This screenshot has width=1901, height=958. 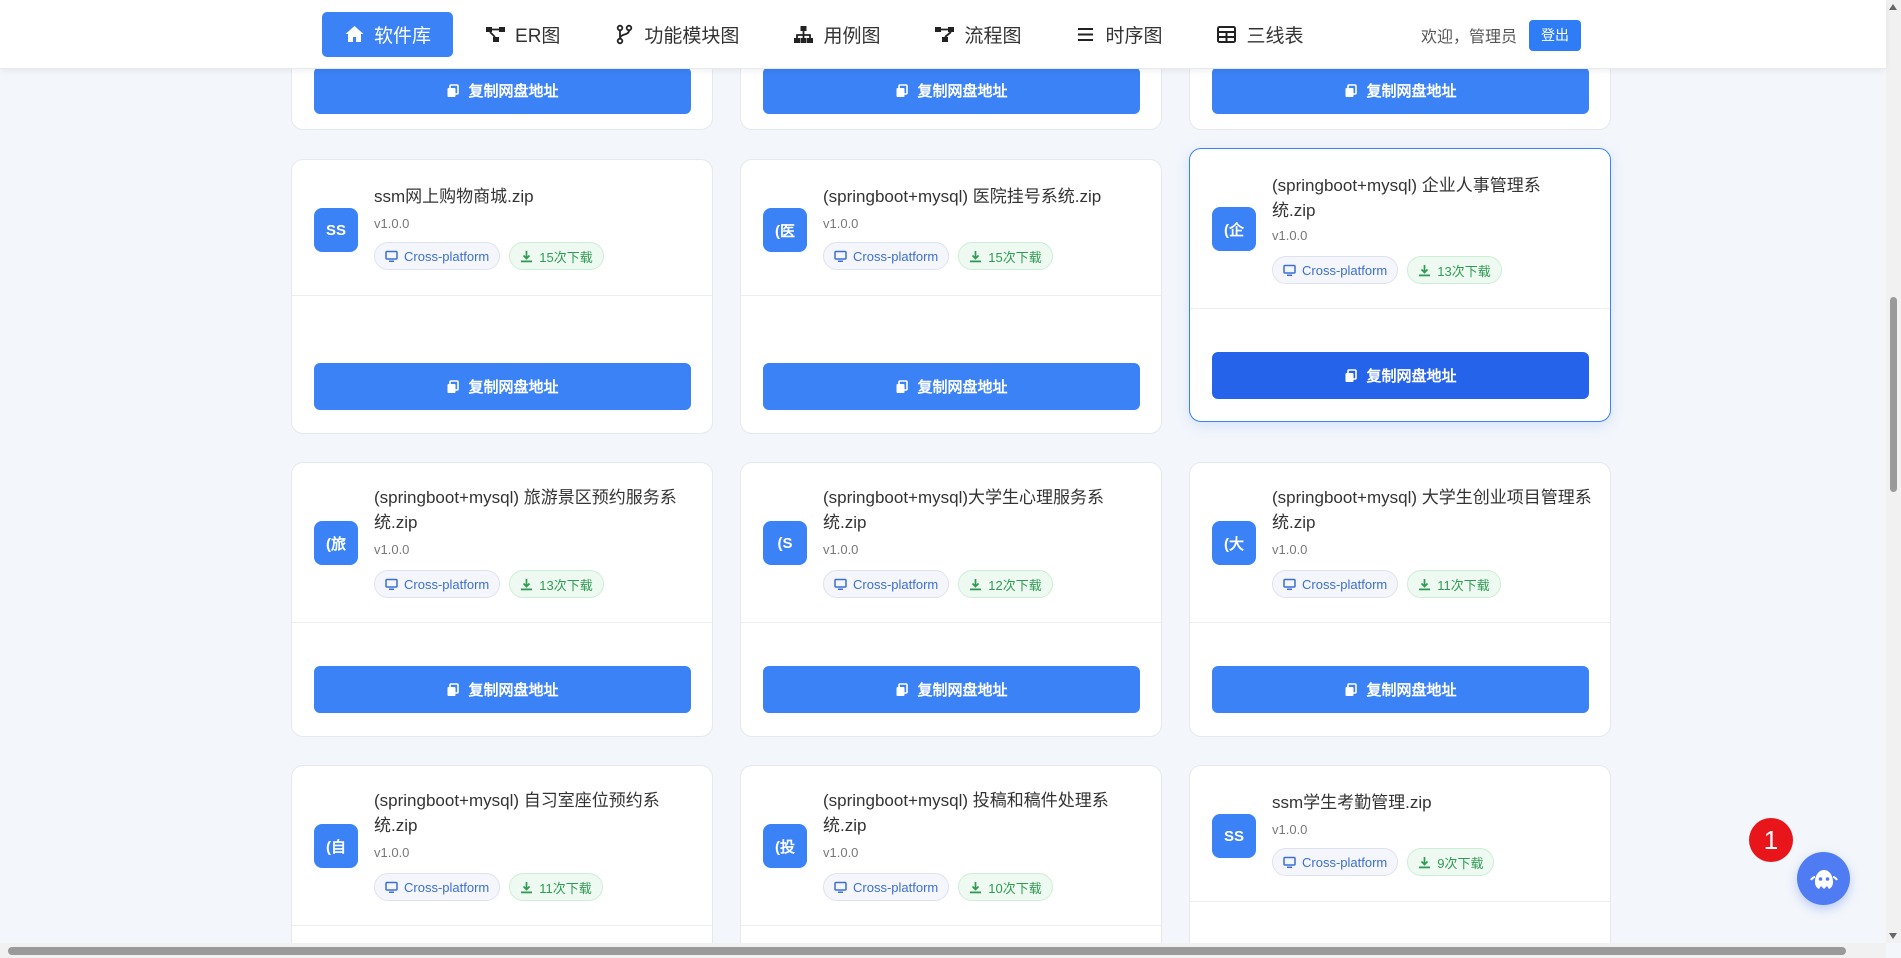 What do you see at coordinates (966, 813) in the screenshot?
I see `card-title: (springboot+mysql) 投稿和稿件处理系统.zip` at bounding box center [966, 813].